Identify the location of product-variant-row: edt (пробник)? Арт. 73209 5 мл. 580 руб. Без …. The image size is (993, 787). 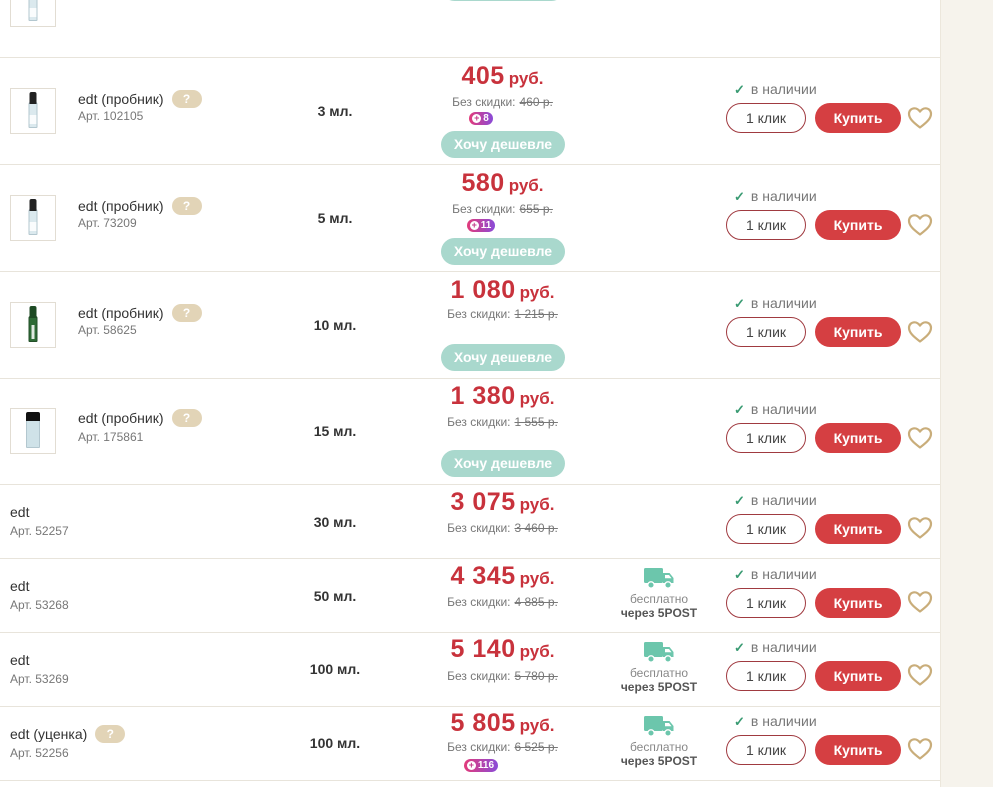
(470, 218).